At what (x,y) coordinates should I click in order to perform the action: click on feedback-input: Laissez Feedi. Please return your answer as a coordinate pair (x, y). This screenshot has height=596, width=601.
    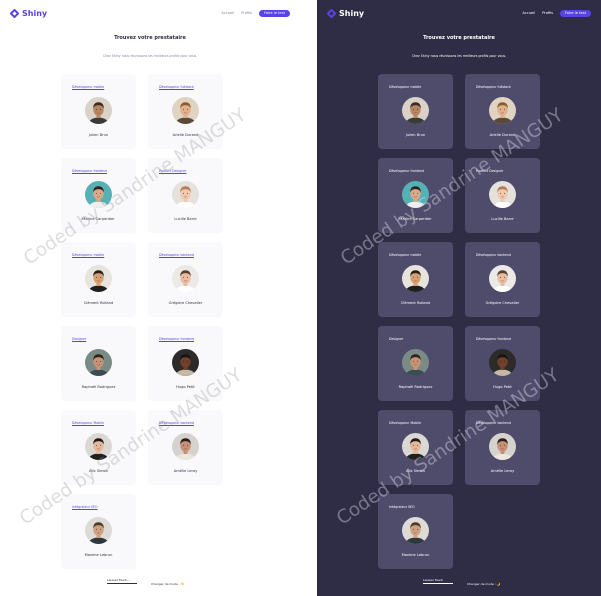
    Looking at the image, I should click on (438, 581).